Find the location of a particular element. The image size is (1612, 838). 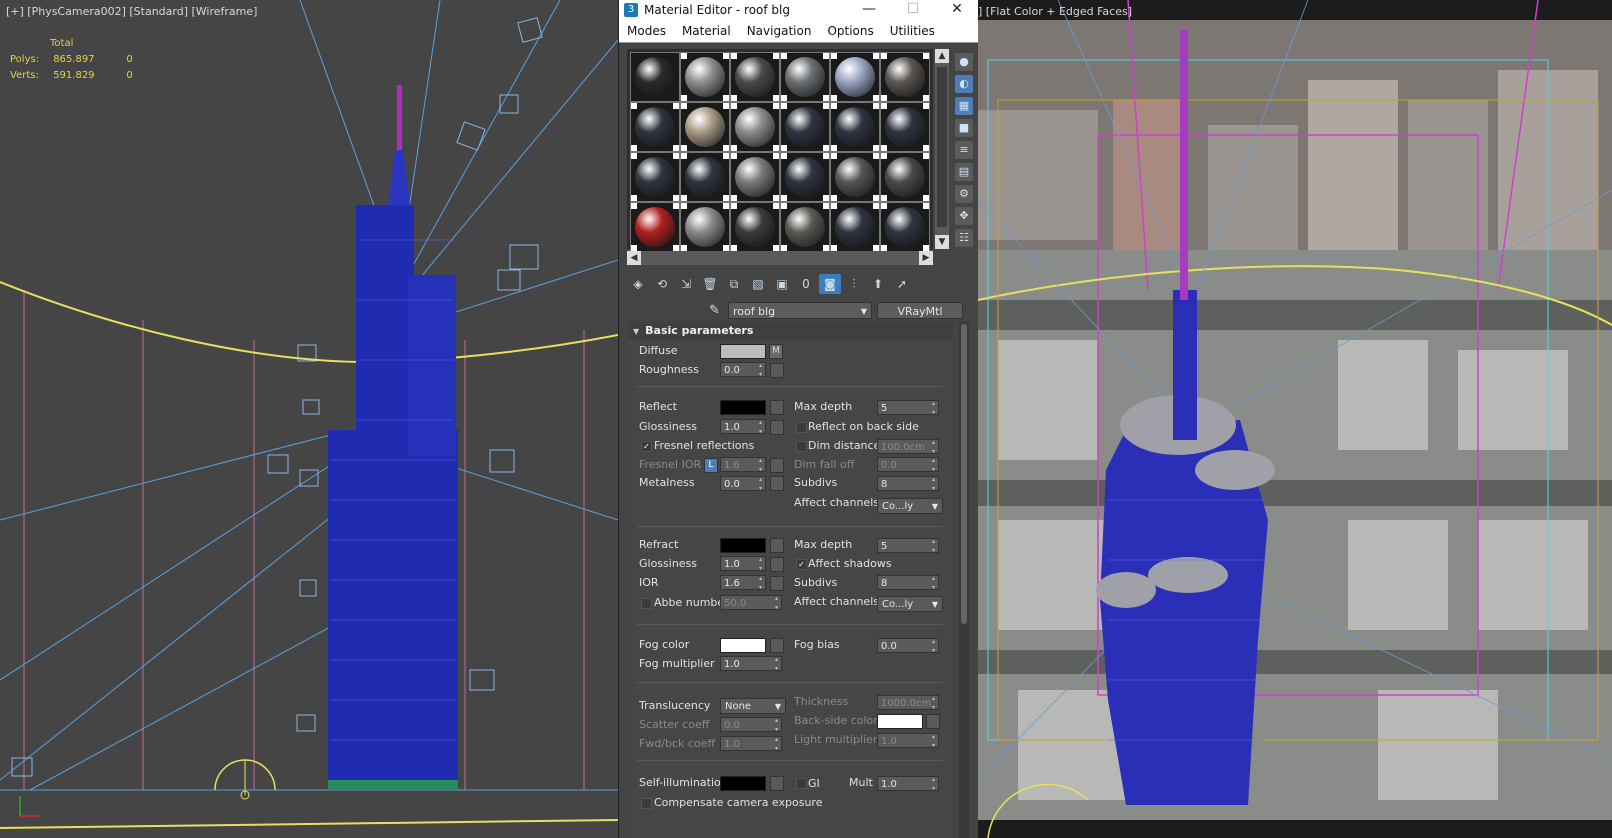

refl-max-depth-spinner: 5 is located at coordinates (908, 408).